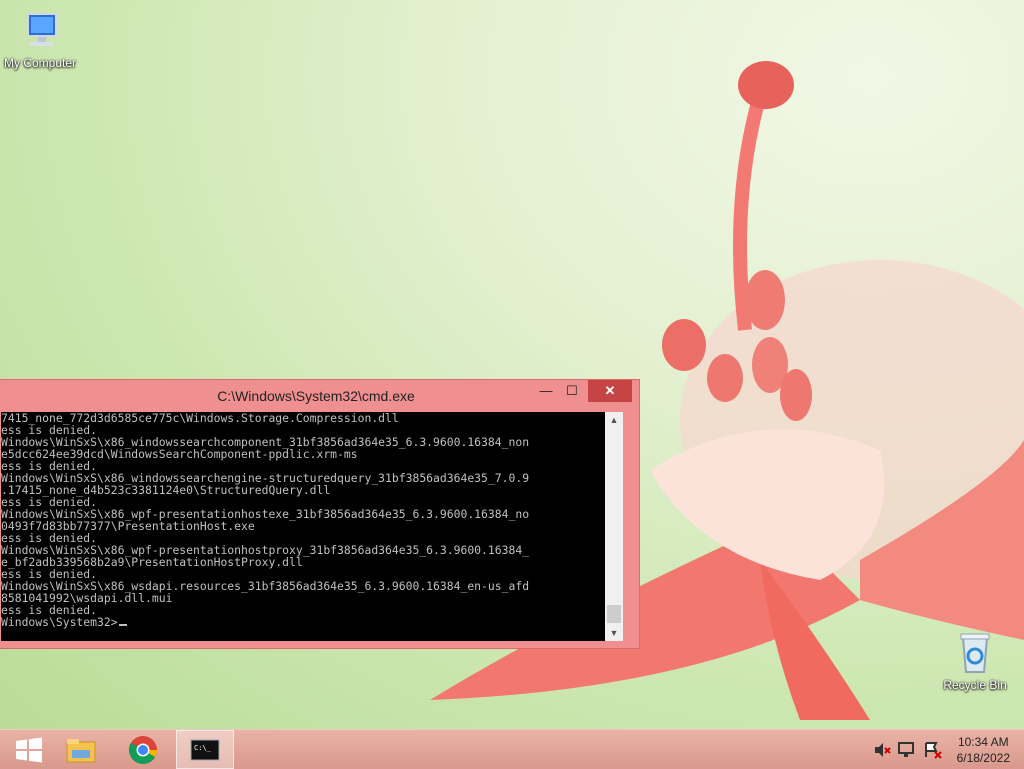 This screenshot has height=769, width=1024. Describe the element at coordinates (42, 29) in the screenshot. I see `computer-icon` at that location.